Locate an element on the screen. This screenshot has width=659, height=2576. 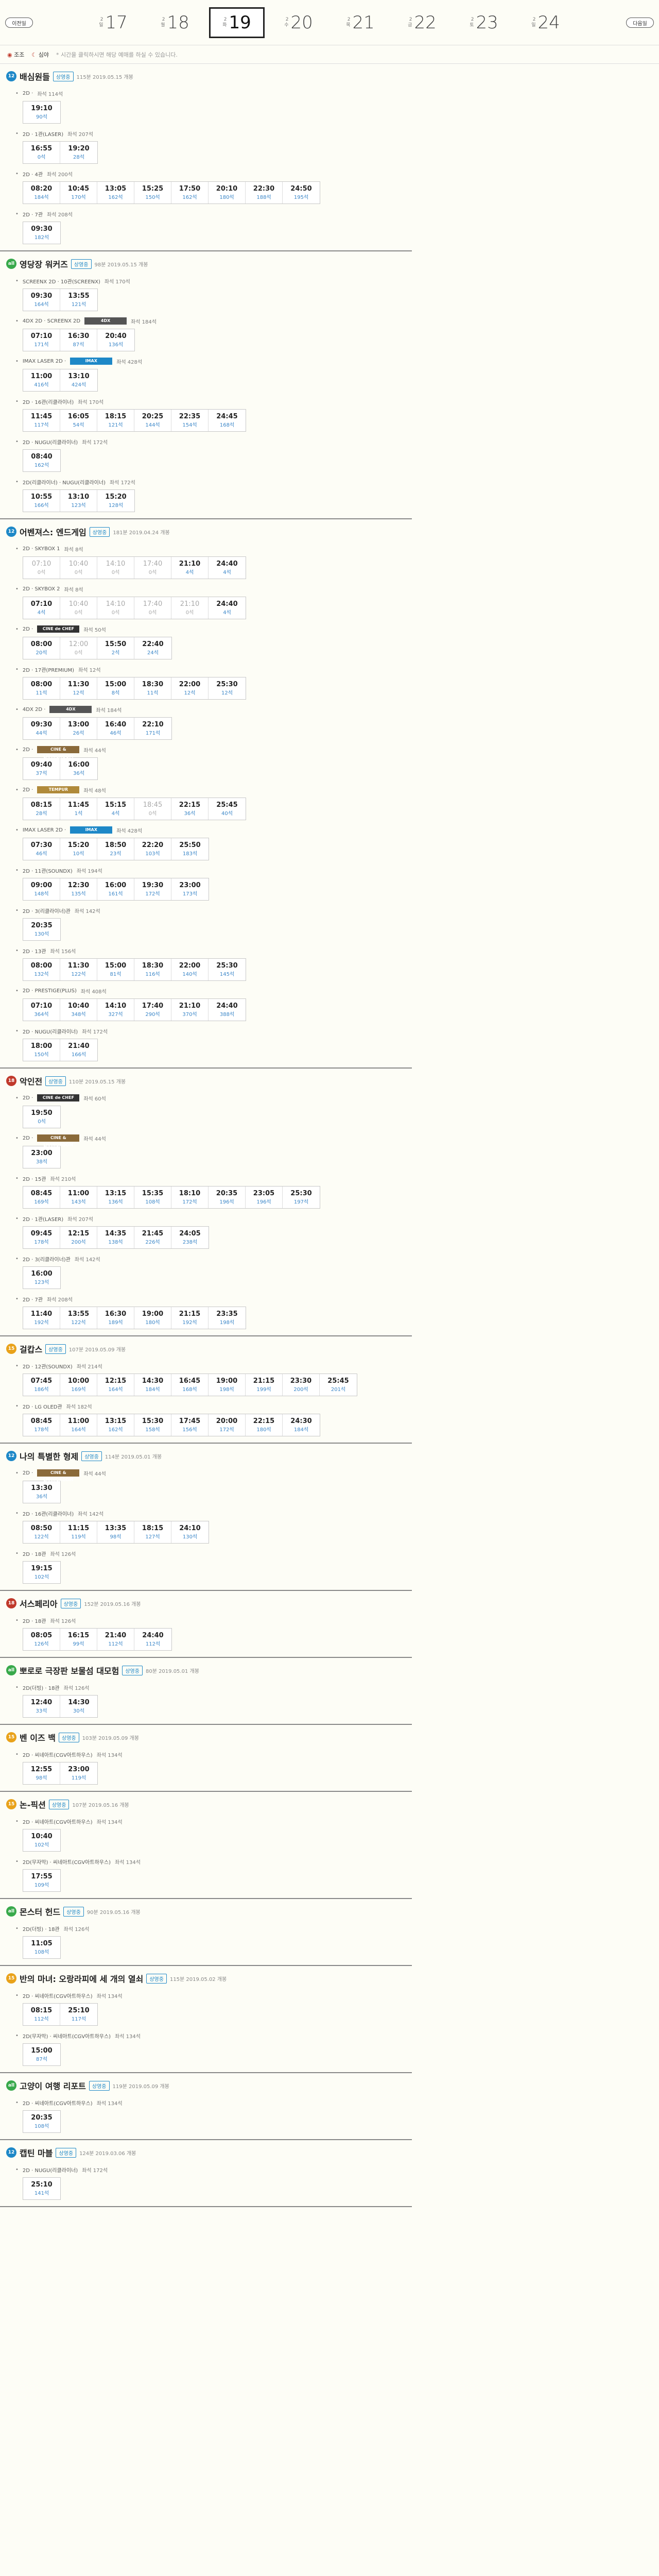
movie-title: 어벤져스: 엔드게임 is located at coordinates (53, 532).